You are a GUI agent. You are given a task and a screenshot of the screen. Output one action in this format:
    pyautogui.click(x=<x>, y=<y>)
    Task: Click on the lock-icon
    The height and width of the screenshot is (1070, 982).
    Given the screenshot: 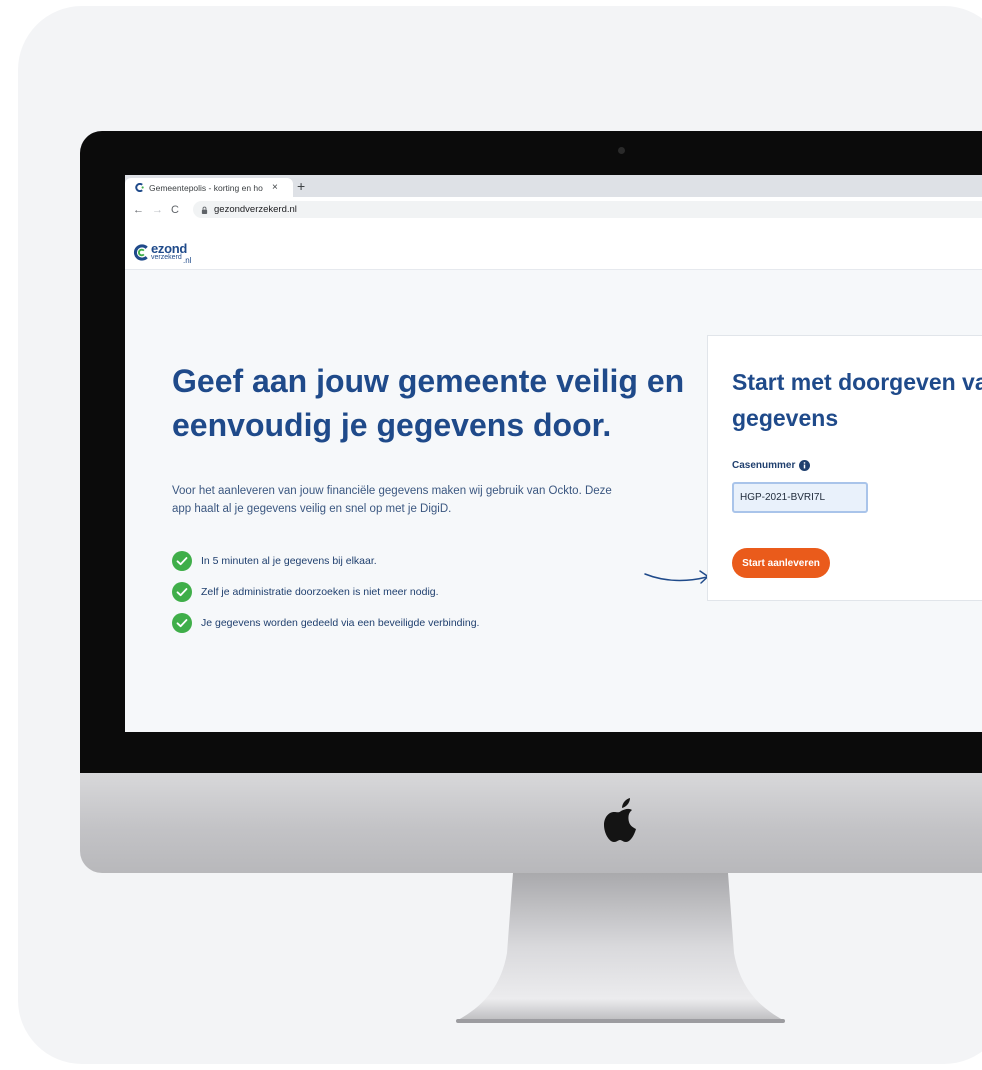 What is the action you would take?
    pyautogui.click(x=204, y=210)
    